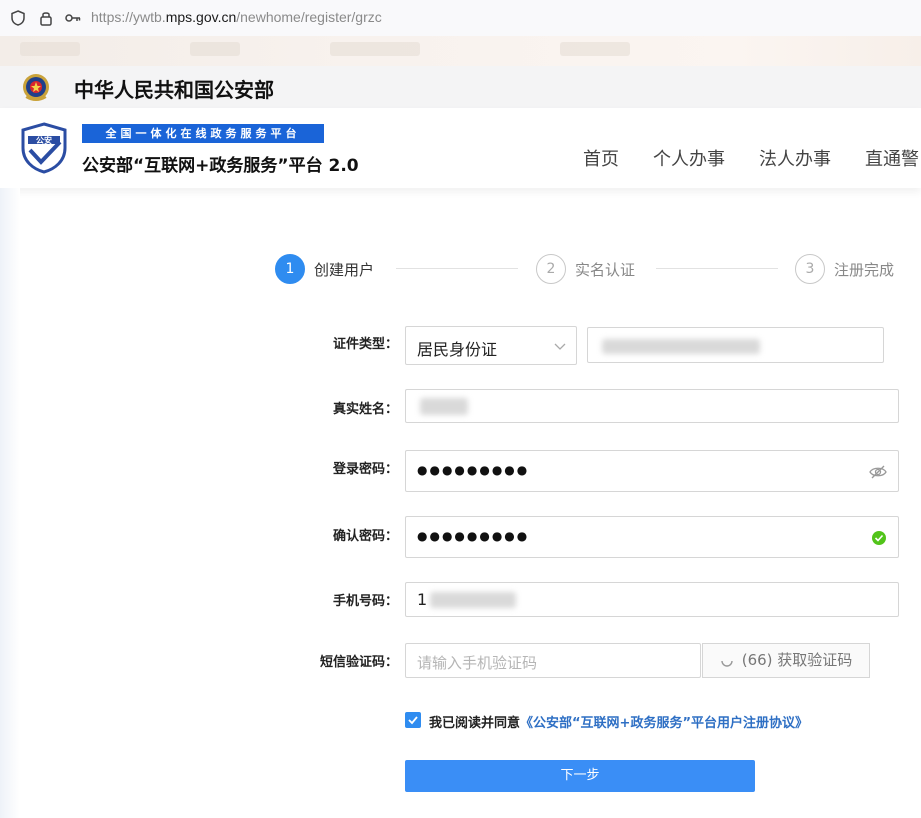  Describe the element at coordinates (580, 776) in the screenshot. I see `next-step-button: 下一步` at that location.